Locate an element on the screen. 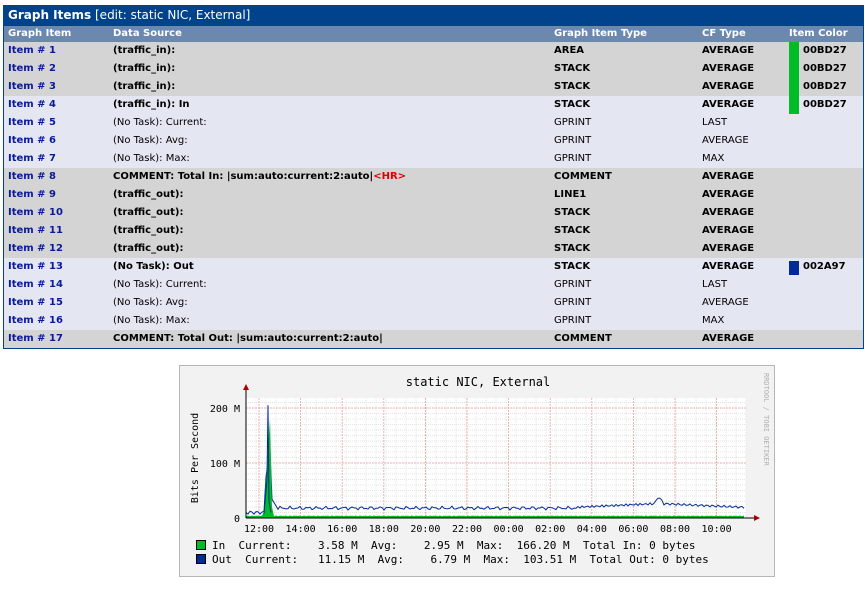 The width and height of the screenshot is (865, 594). data-source-cell: (No Task): Max: is located at coordinates (151, 320).